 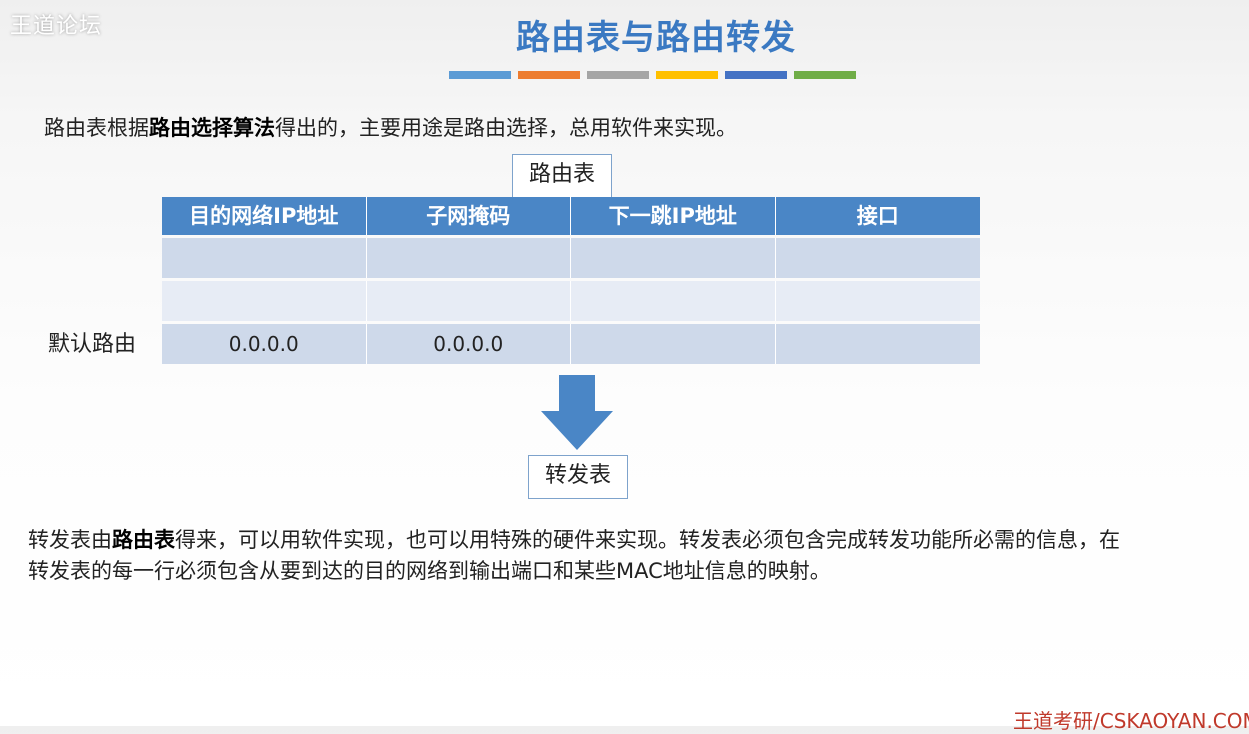 I want to click on intro-sentence: 路由表根据路由选择算法得出的，主要用途是路由选择，总用软件来实现。, so click(x=390, y=127).